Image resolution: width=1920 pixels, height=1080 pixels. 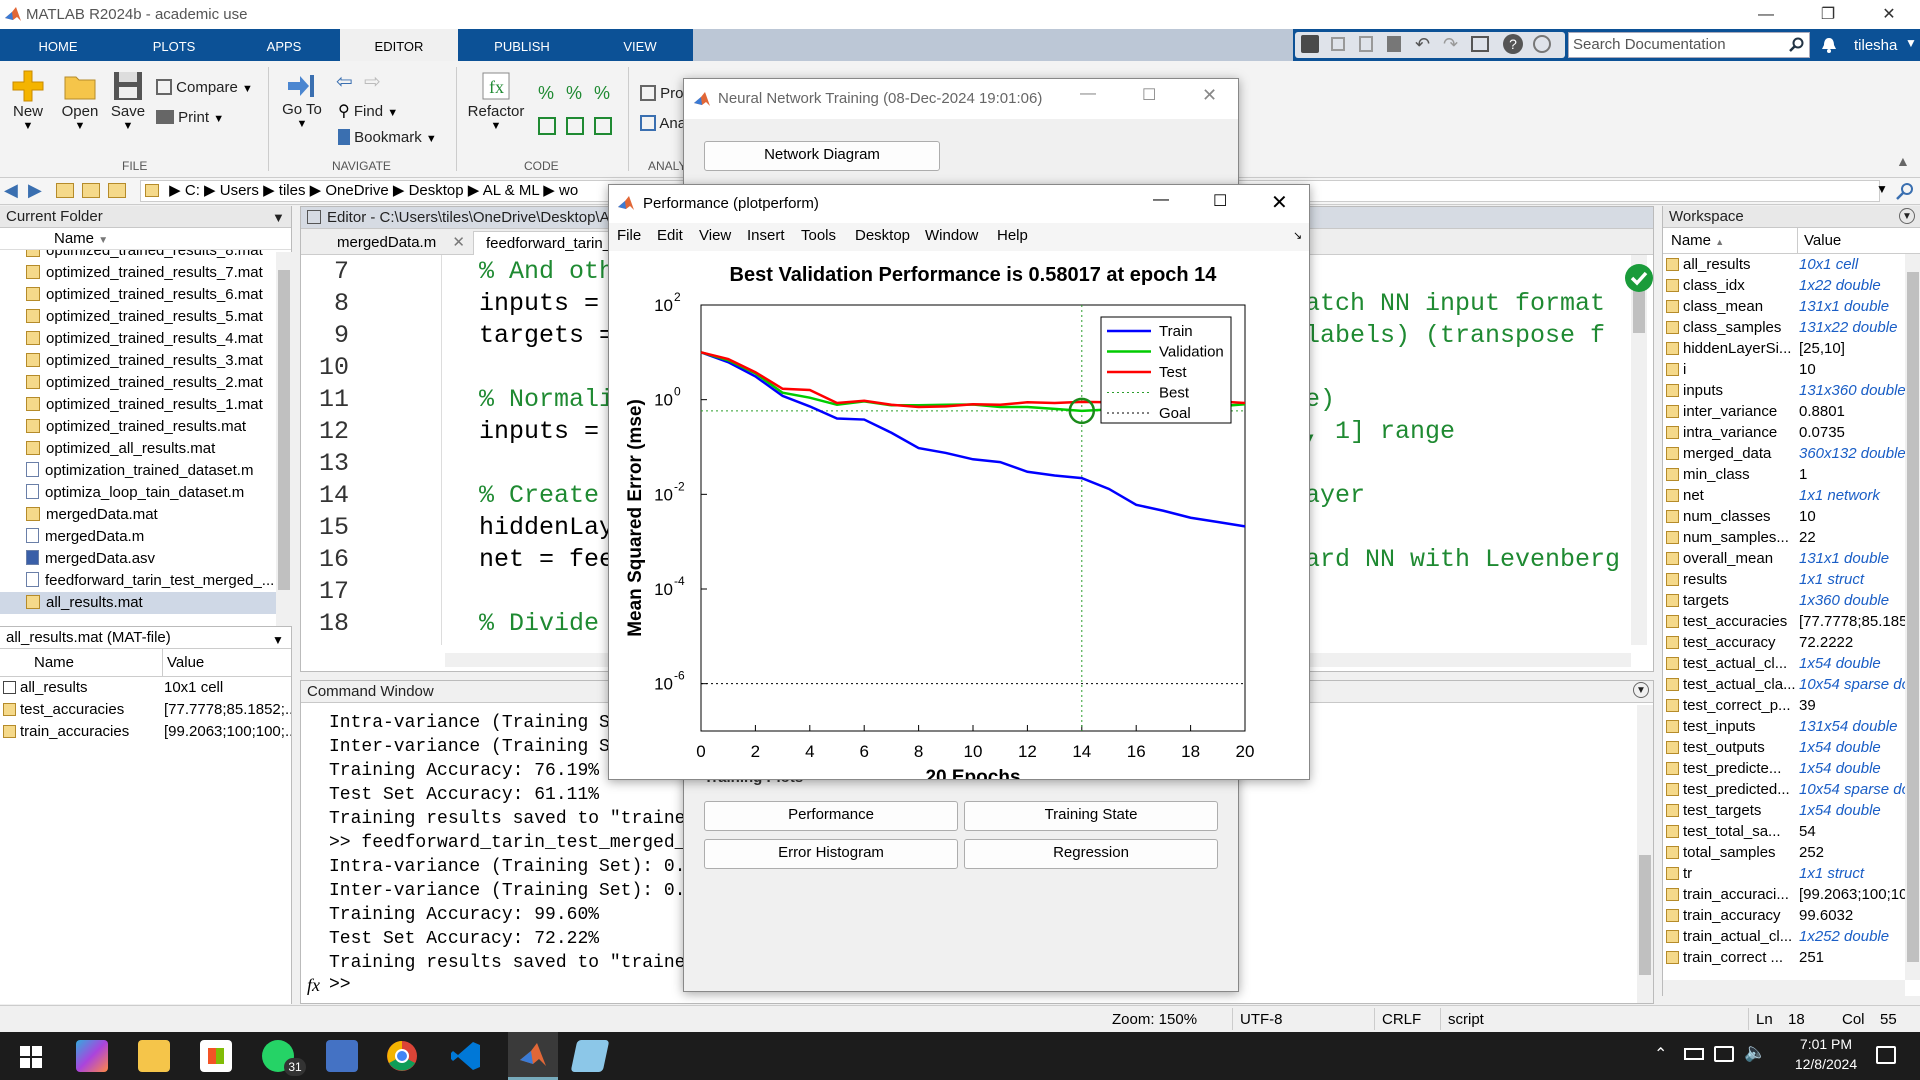 What do you see at coordinates (1791, 558) in the screenshot?
I see `workspace-var: overall_mean 131x1 double` at bounding box center [1791, 558].